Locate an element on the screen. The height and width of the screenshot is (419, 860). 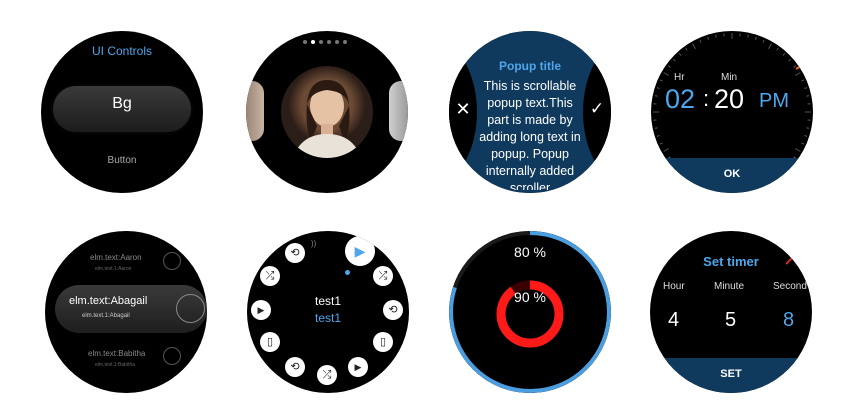
watch-set-timer: Set timer Hour Minute Second 4 5 8 SET is located at coordinates (731, 312).